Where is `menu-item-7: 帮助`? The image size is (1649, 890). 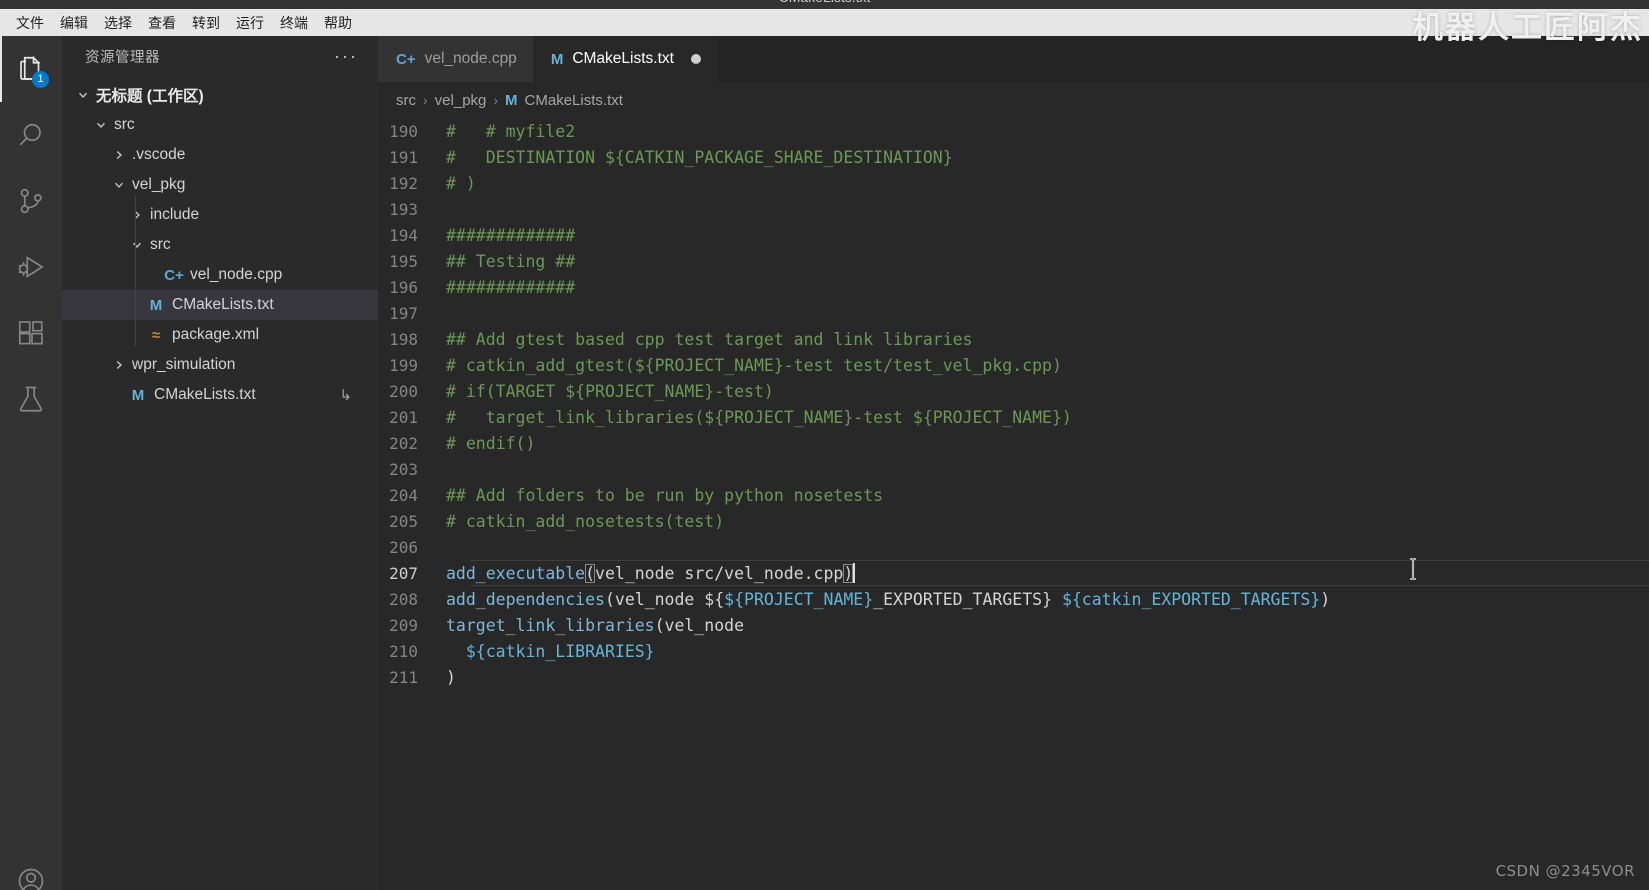 menu-item-7: 帮助 is located at coordinates (338, 23).